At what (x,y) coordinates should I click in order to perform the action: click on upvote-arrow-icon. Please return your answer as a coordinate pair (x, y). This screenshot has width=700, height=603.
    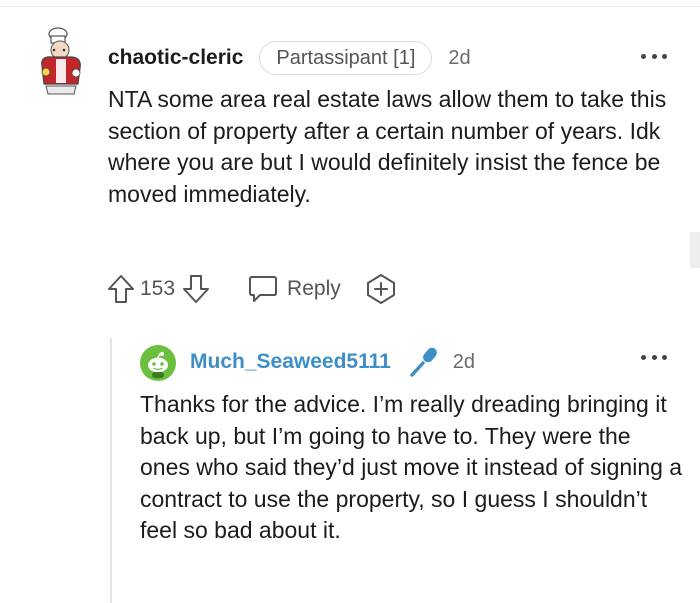
    Looking at the image, I should click on (121, 289).